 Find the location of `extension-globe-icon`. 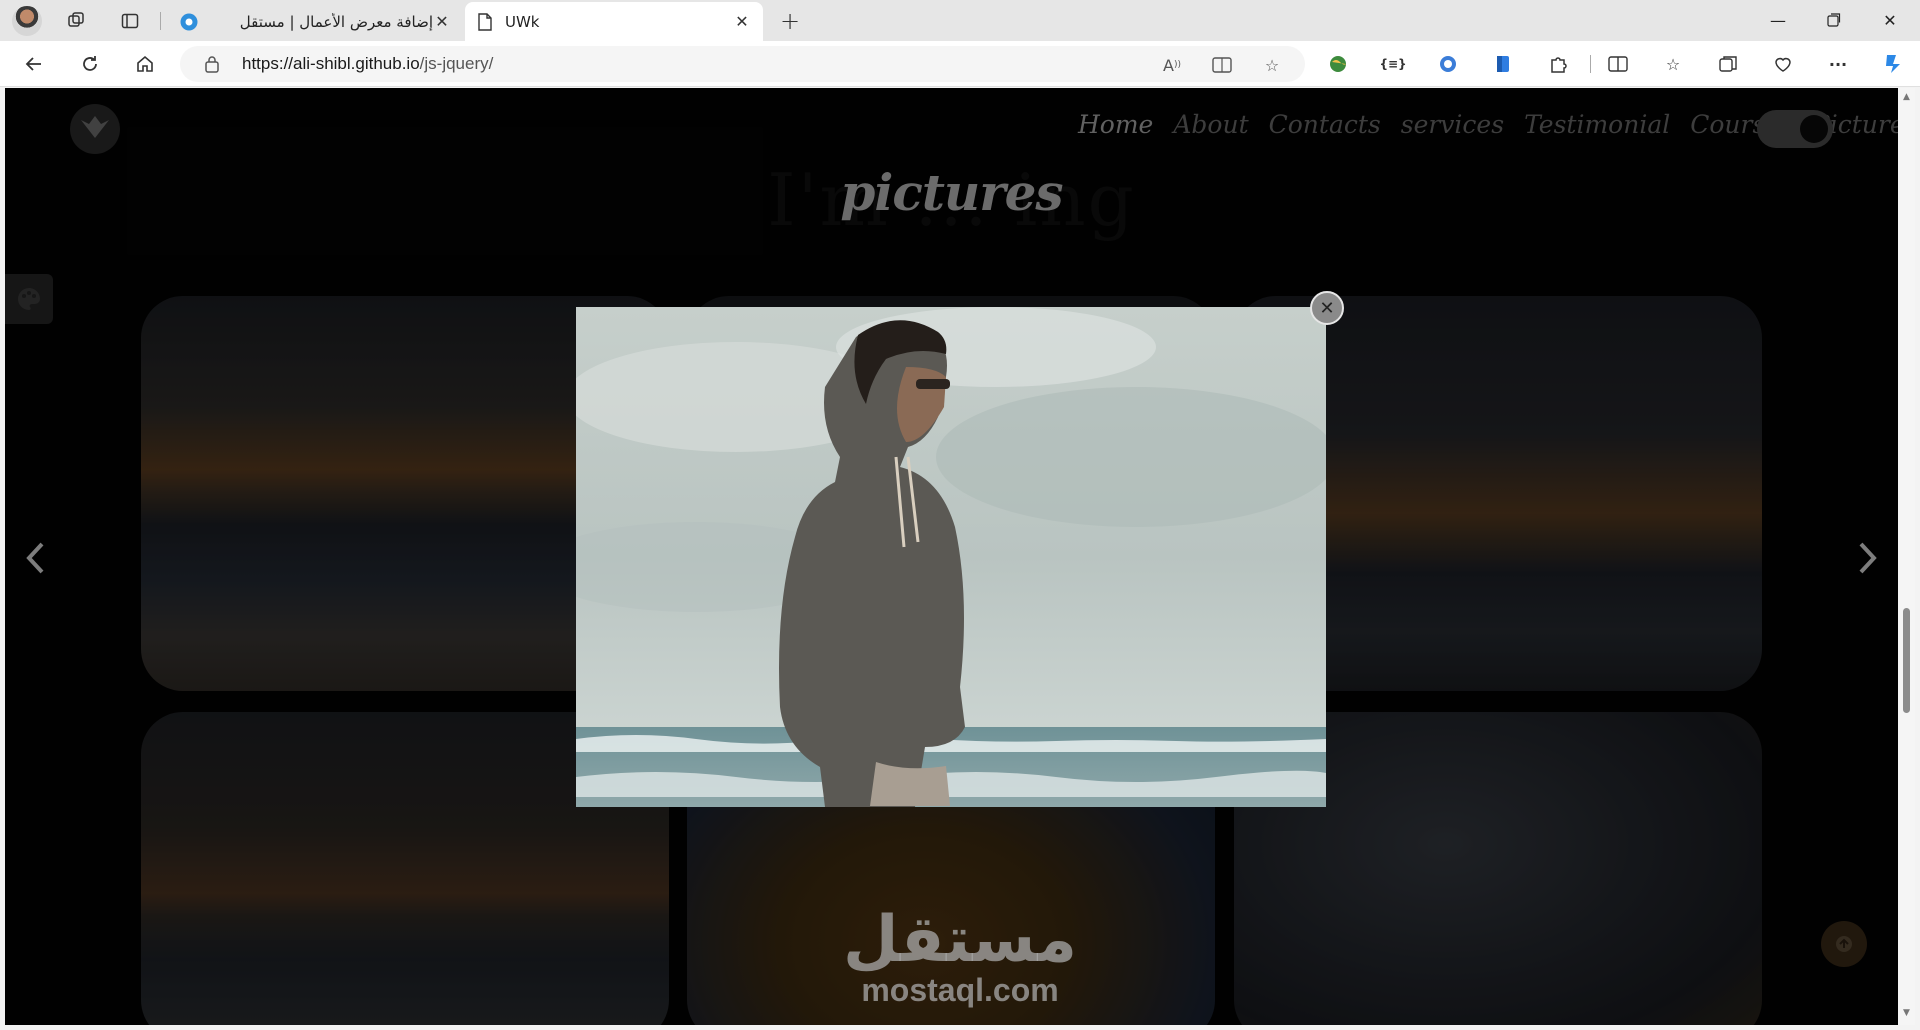

extension-globe-icon is located at coordinates (1338, 64).